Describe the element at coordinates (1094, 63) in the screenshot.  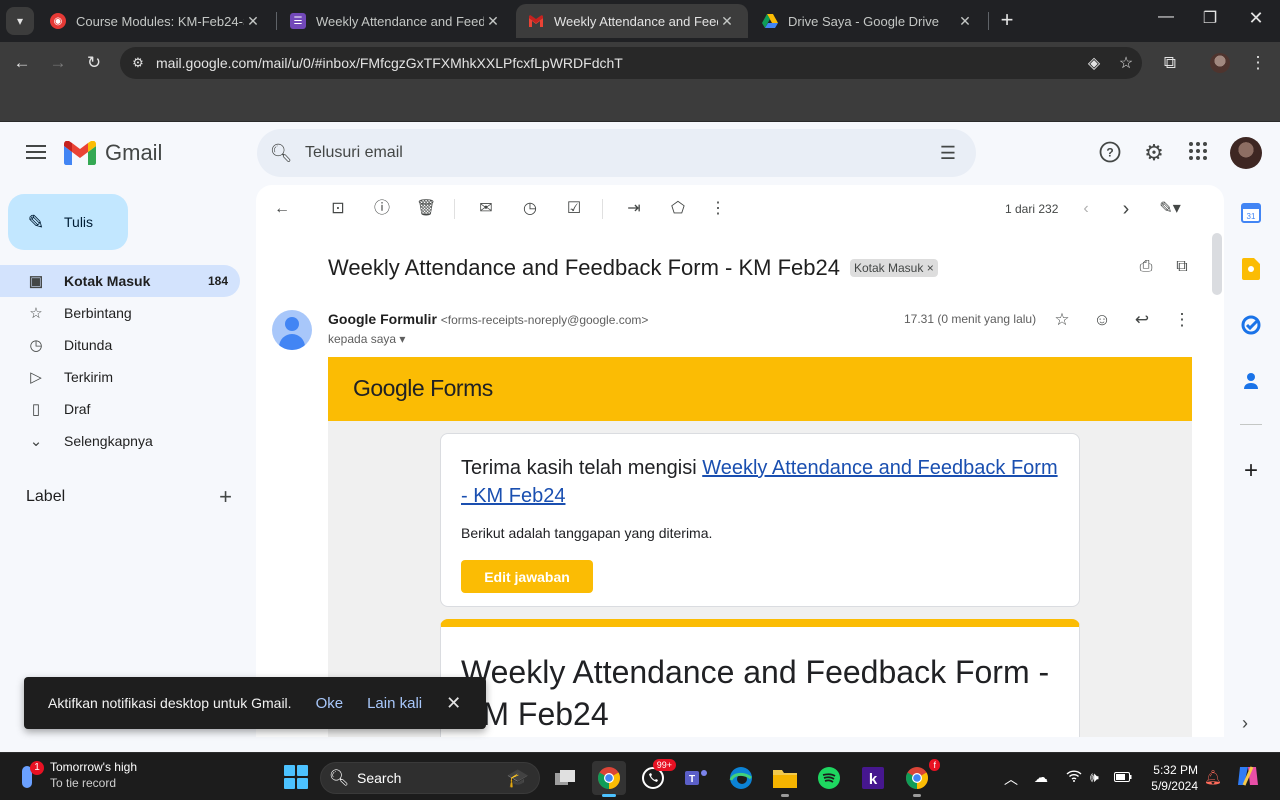
I see `lens-icon: ◈` at that location.